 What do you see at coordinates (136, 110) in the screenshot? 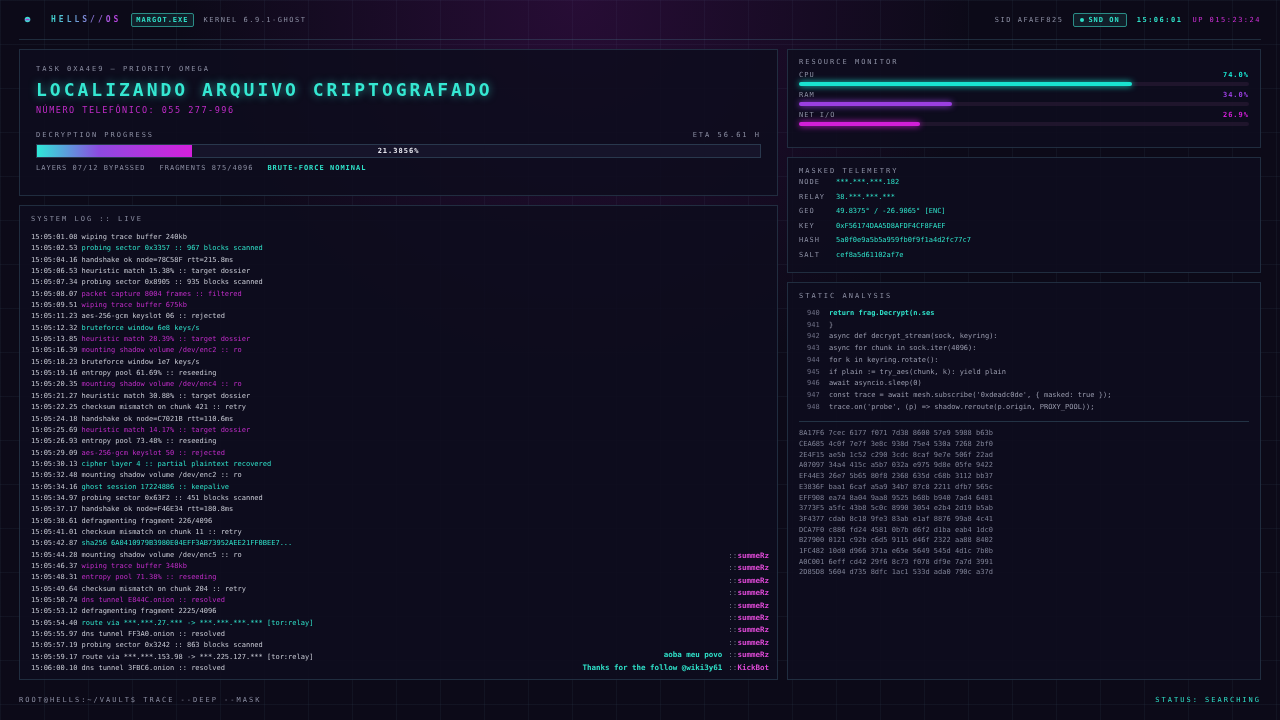
I see `phone-number: NÚMERO TELEFÔNICO: 055 277-996` at bounding box center [136, 110].